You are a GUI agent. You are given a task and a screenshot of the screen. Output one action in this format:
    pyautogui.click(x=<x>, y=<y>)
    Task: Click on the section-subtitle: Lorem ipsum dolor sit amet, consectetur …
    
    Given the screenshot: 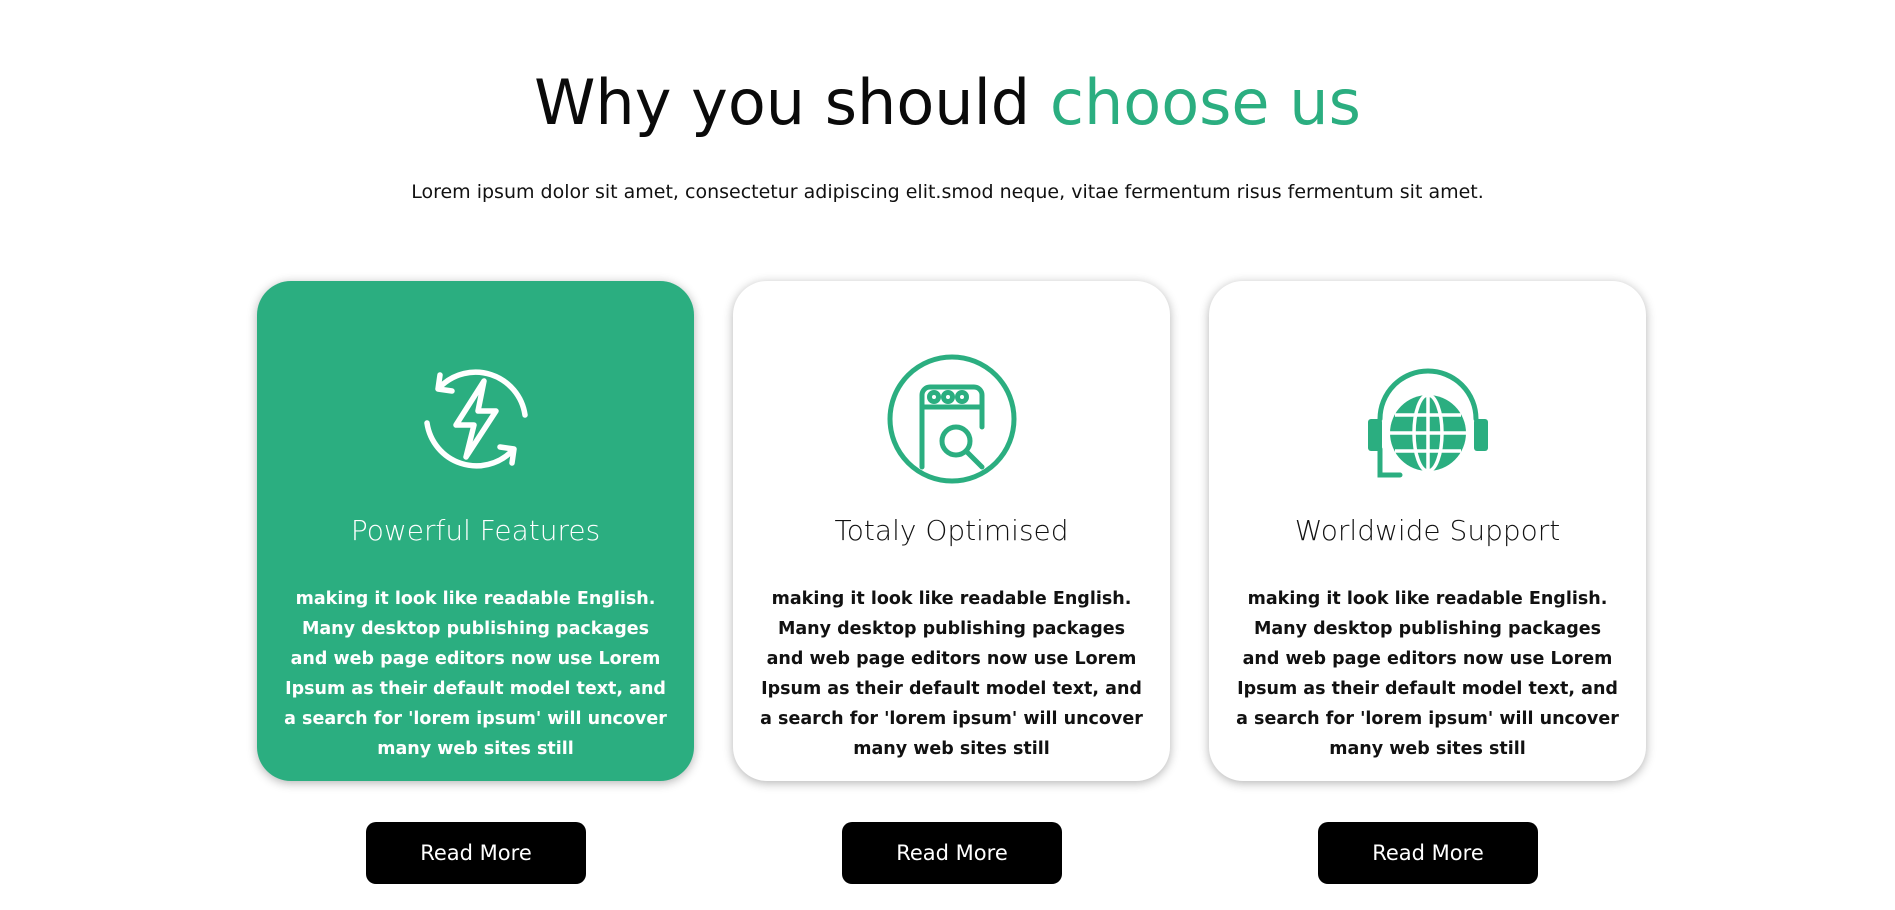 What is the action you would take?
    pyautogui.click(x=947, y=192)
    